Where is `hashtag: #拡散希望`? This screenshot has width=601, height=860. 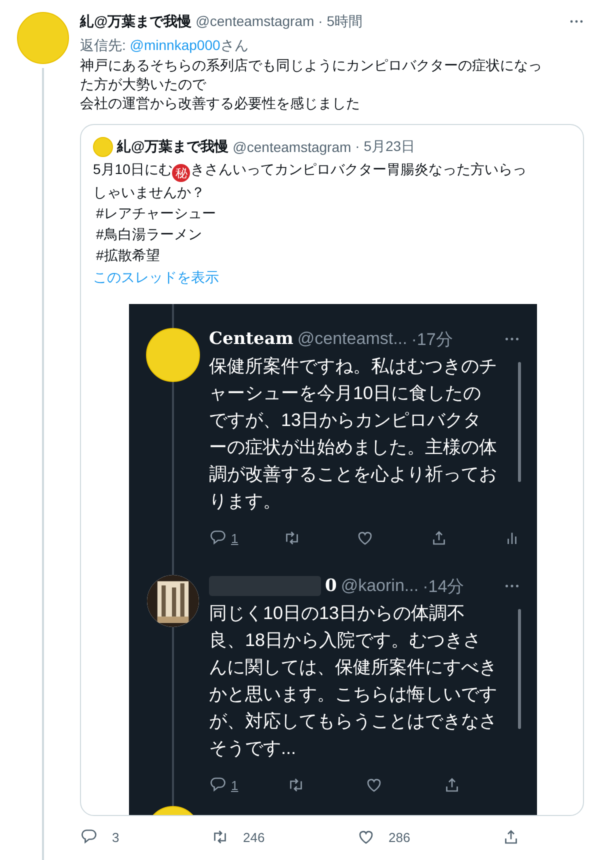
hashtag: #拡散希望 is located at coordinates (332, 255).